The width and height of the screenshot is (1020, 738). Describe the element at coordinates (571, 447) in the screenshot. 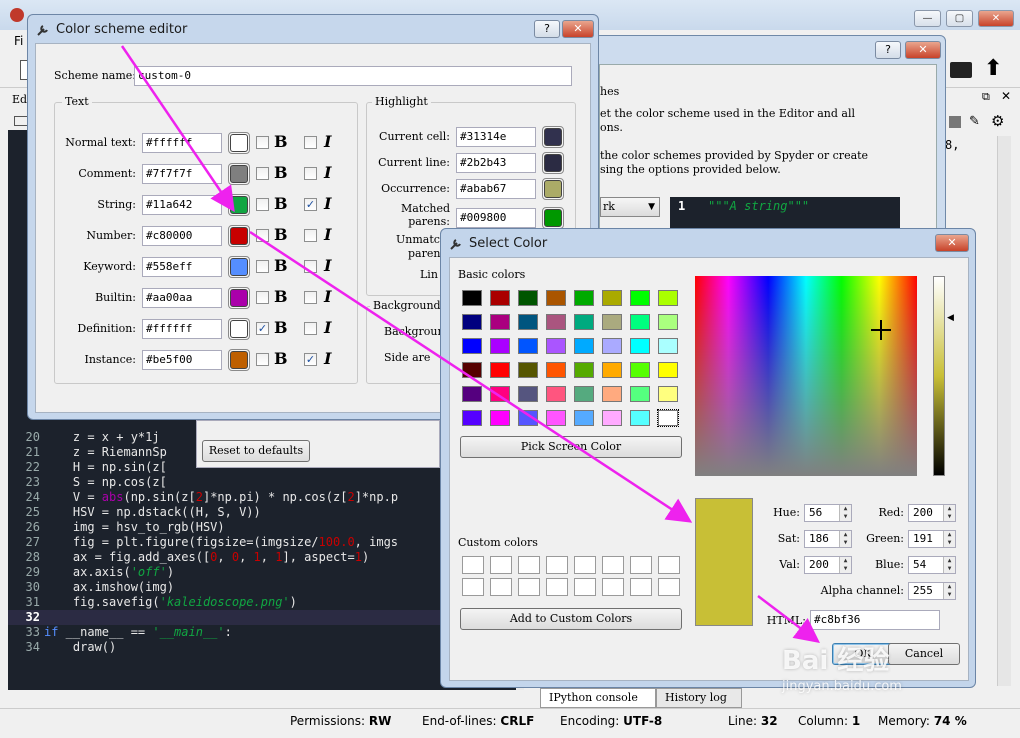

I see `pick-screen-color-button: Pick Screen Color` at that location.